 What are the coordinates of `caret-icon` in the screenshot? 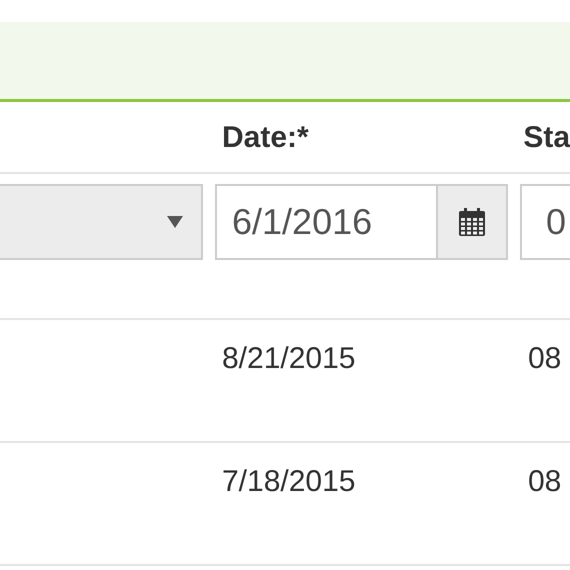 It's located at (175, 222).